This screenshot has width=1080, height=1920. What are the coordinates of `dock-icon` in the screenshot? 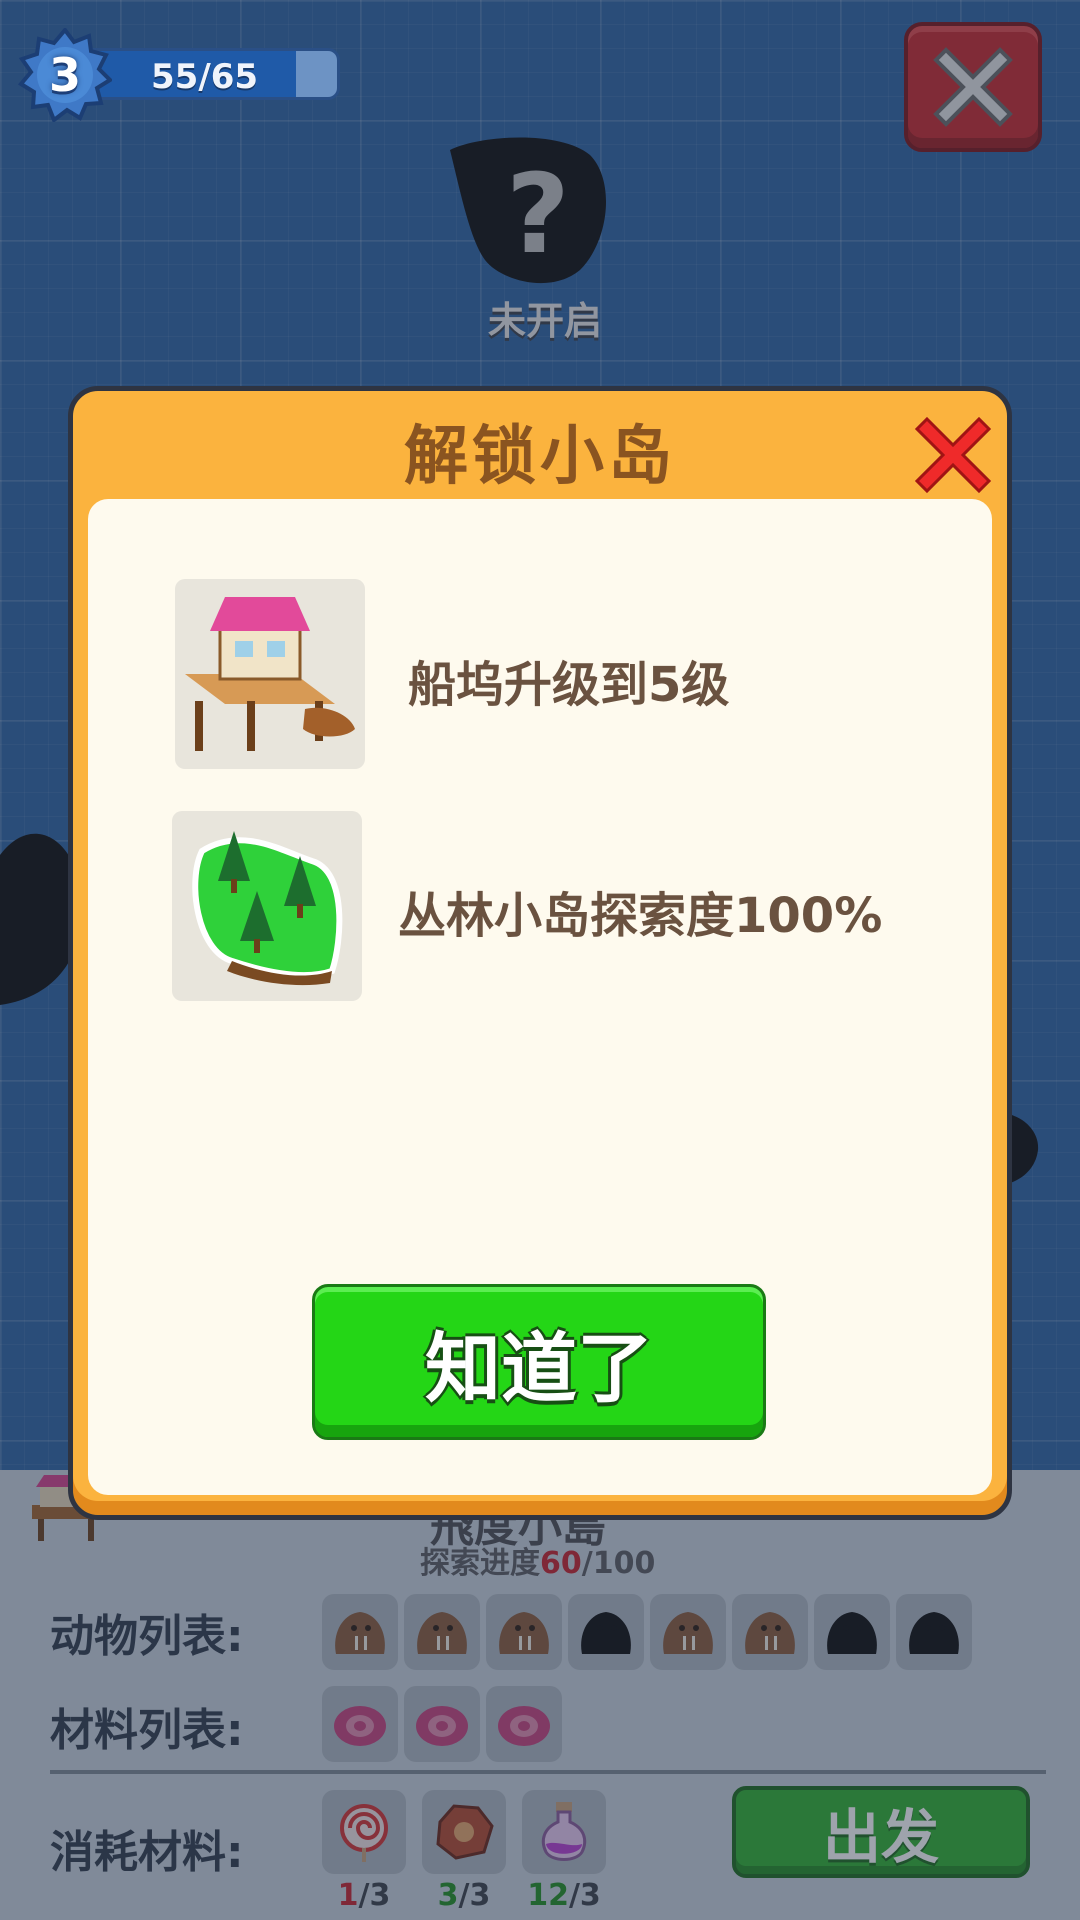 It's located at (270, 674).